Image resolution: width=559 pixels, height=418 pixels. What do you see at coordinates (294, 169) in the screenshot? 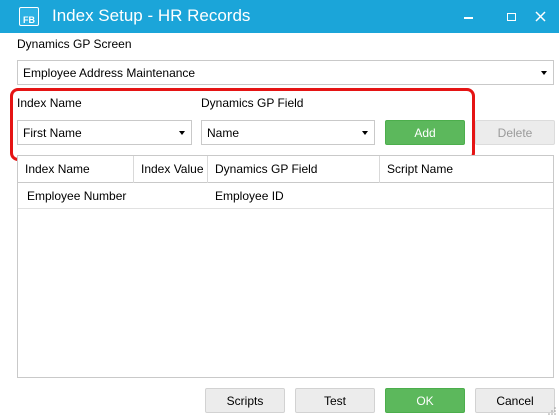
I see `column-header-gp-field: Dynamics GP Field` at bounding box center [294, 169].